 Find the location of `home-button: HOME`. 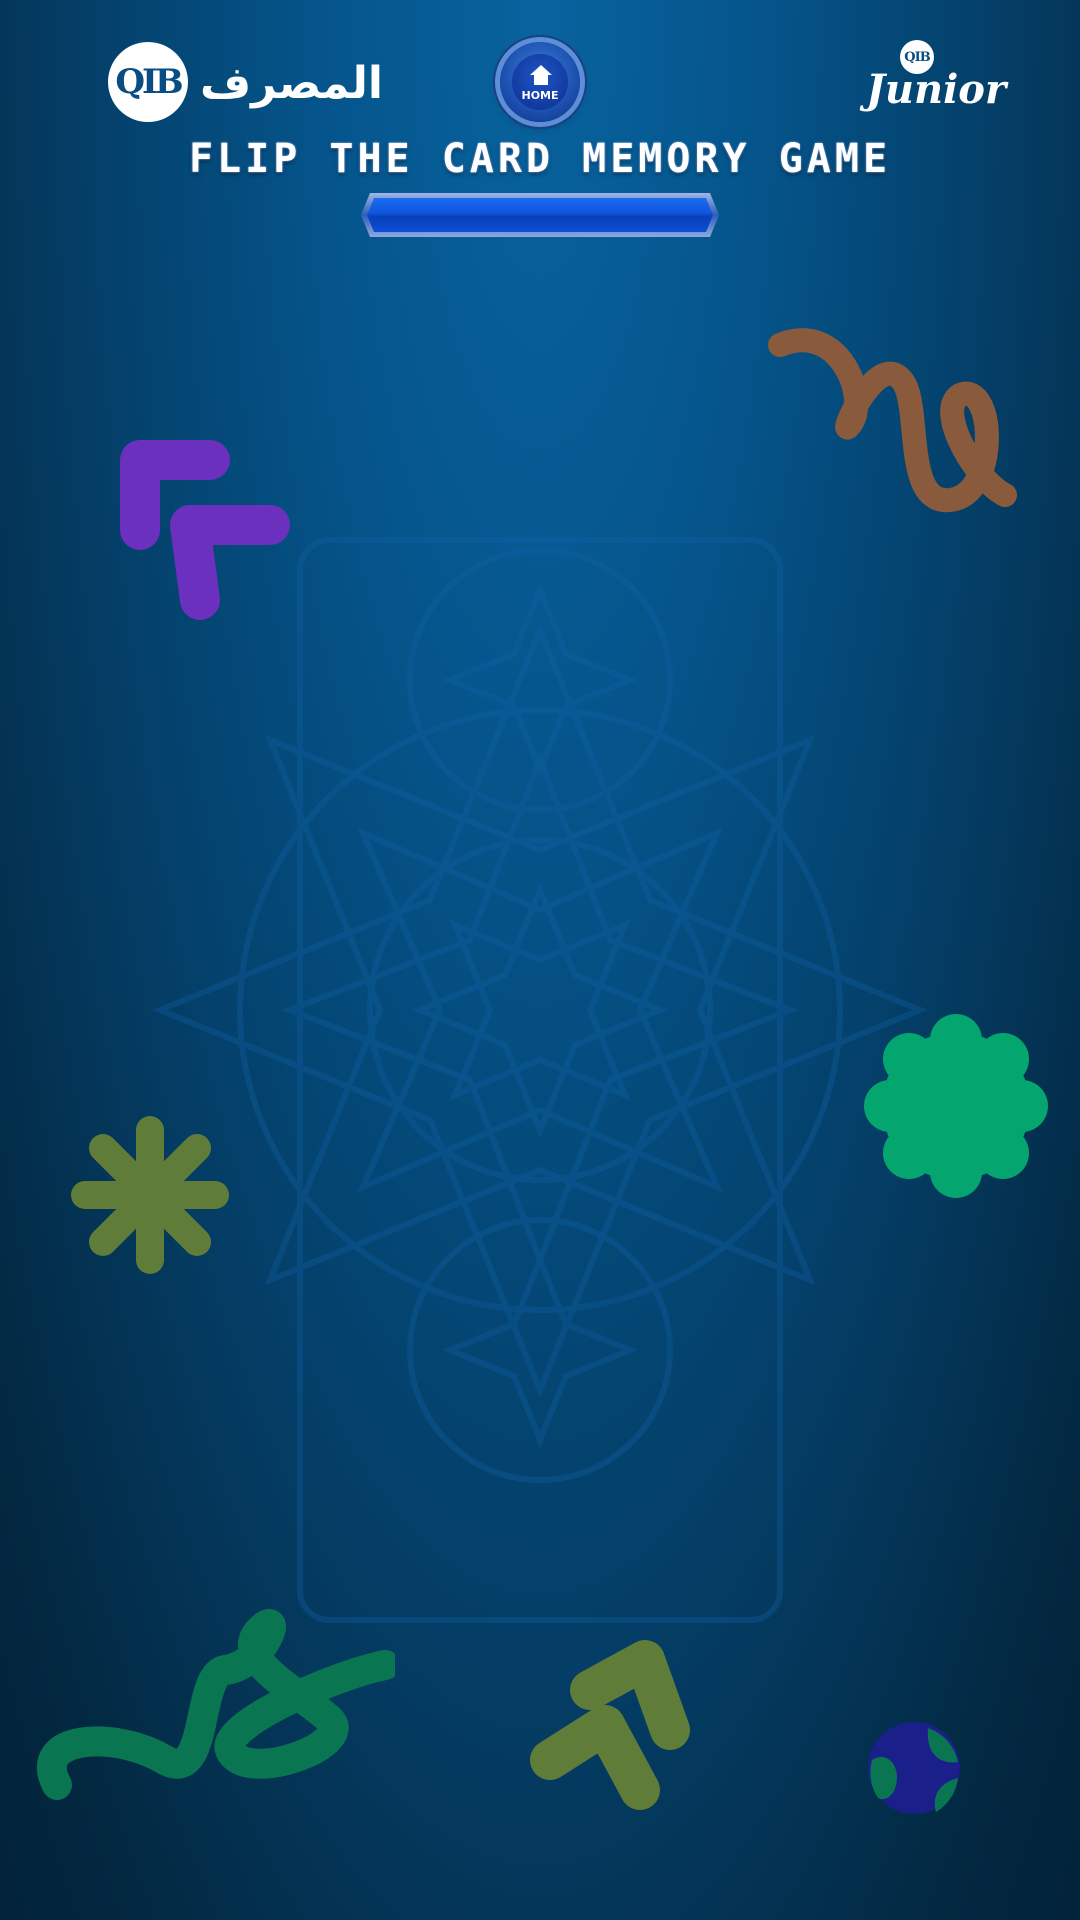

home-button: HOME is located at coordinates (540, 82).